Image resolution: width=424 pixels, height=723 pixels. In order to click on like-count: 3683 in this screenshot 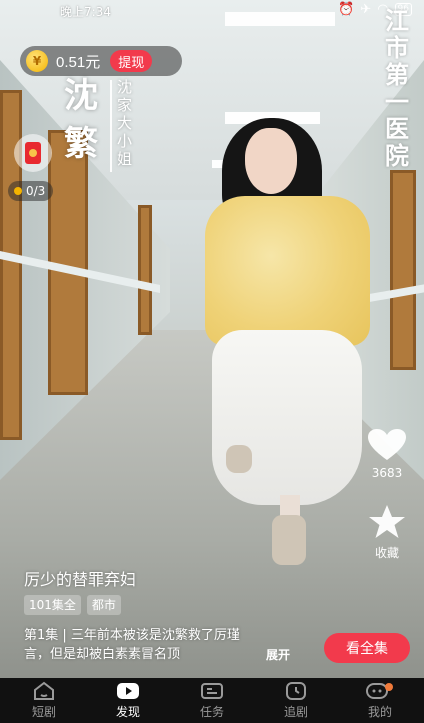, I will do `click(387, 473)`.